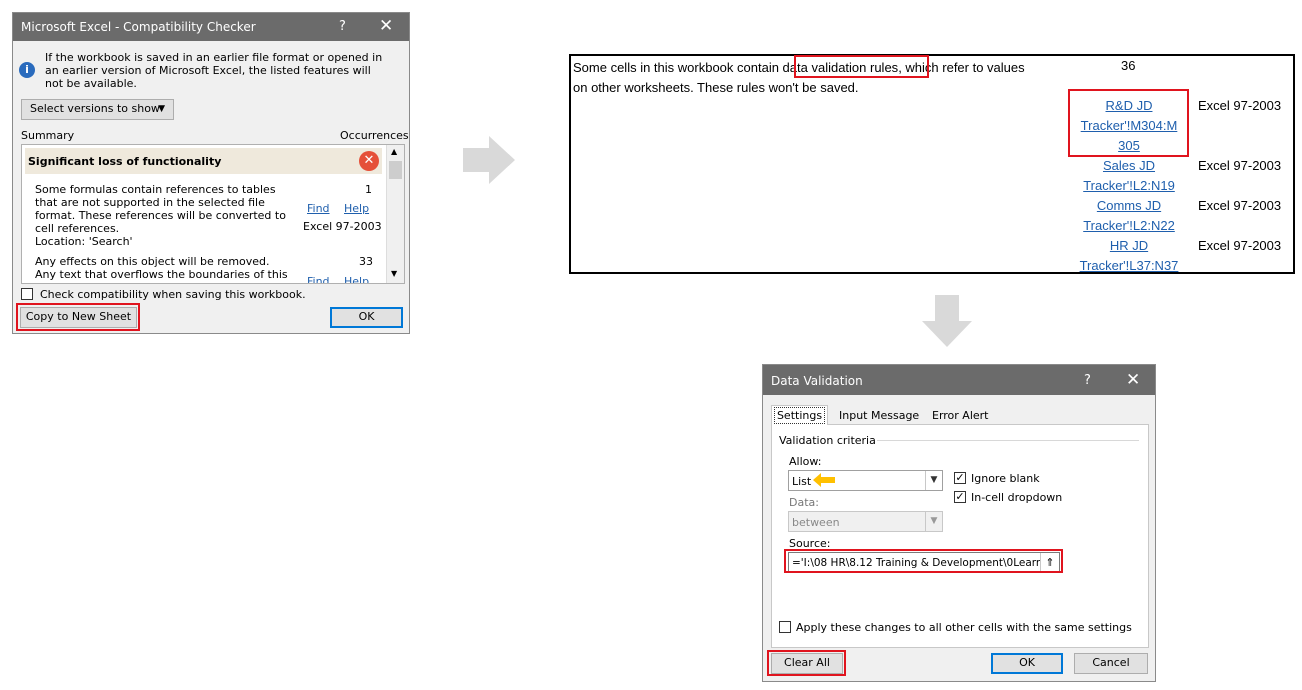 Image resolution: width=1302 pixels, height=690 pixels. I want to click on issue-1-help-link: Help, so click(356, 208).